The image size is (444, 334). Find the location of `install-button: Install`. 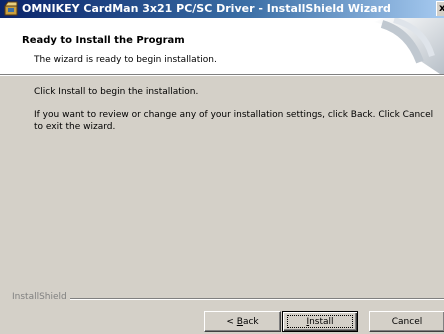

install-button: Install is located at coordinates (320, 321).